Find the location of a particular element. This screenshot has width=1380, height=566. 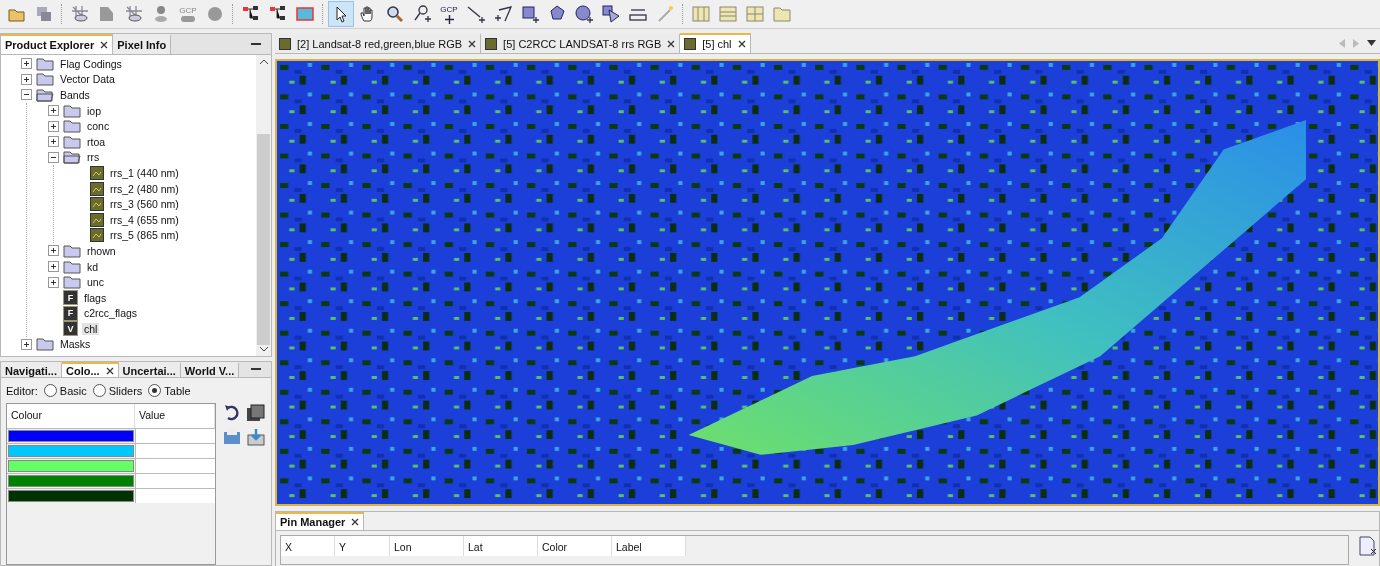

document-tab: [5] chl is located at coordinates (715, 43).